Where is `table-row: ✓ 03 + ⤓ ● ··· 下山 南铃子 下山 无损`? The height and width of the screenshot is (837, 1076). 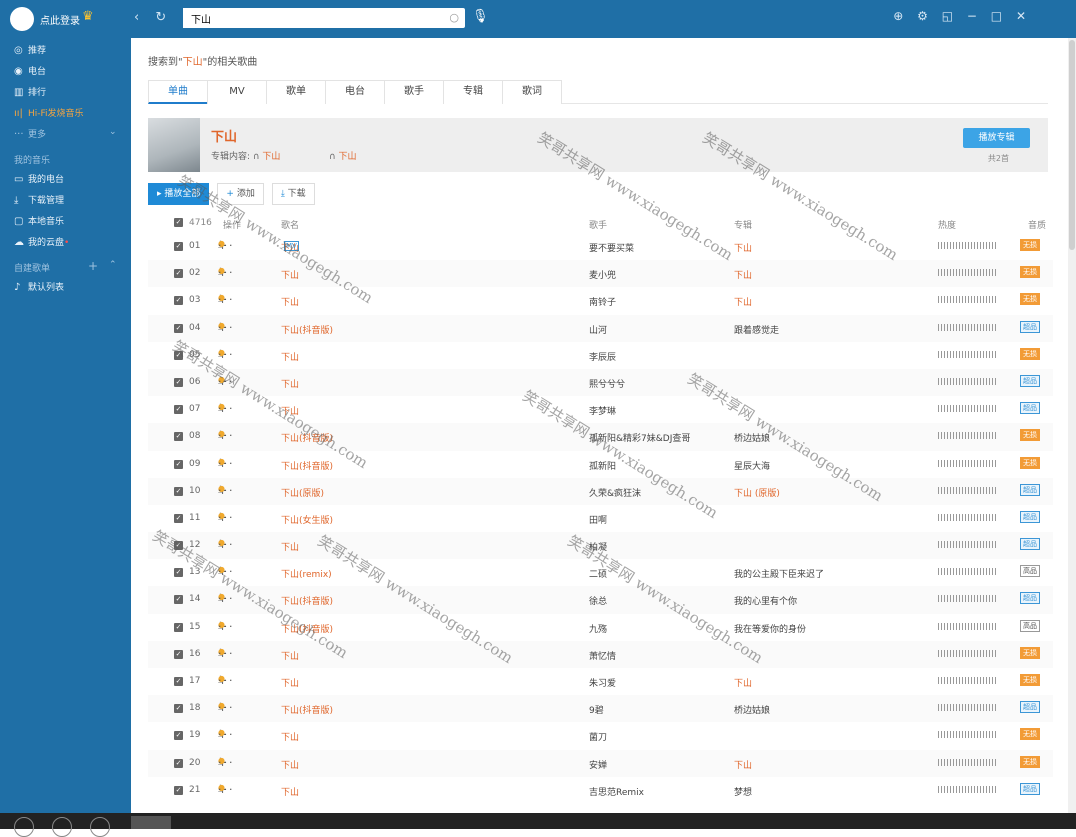 table-row: ✓ 03 + ⤓ ● ··· 下山 南铃子 下山 无损 is located at coordinates (600, 300).